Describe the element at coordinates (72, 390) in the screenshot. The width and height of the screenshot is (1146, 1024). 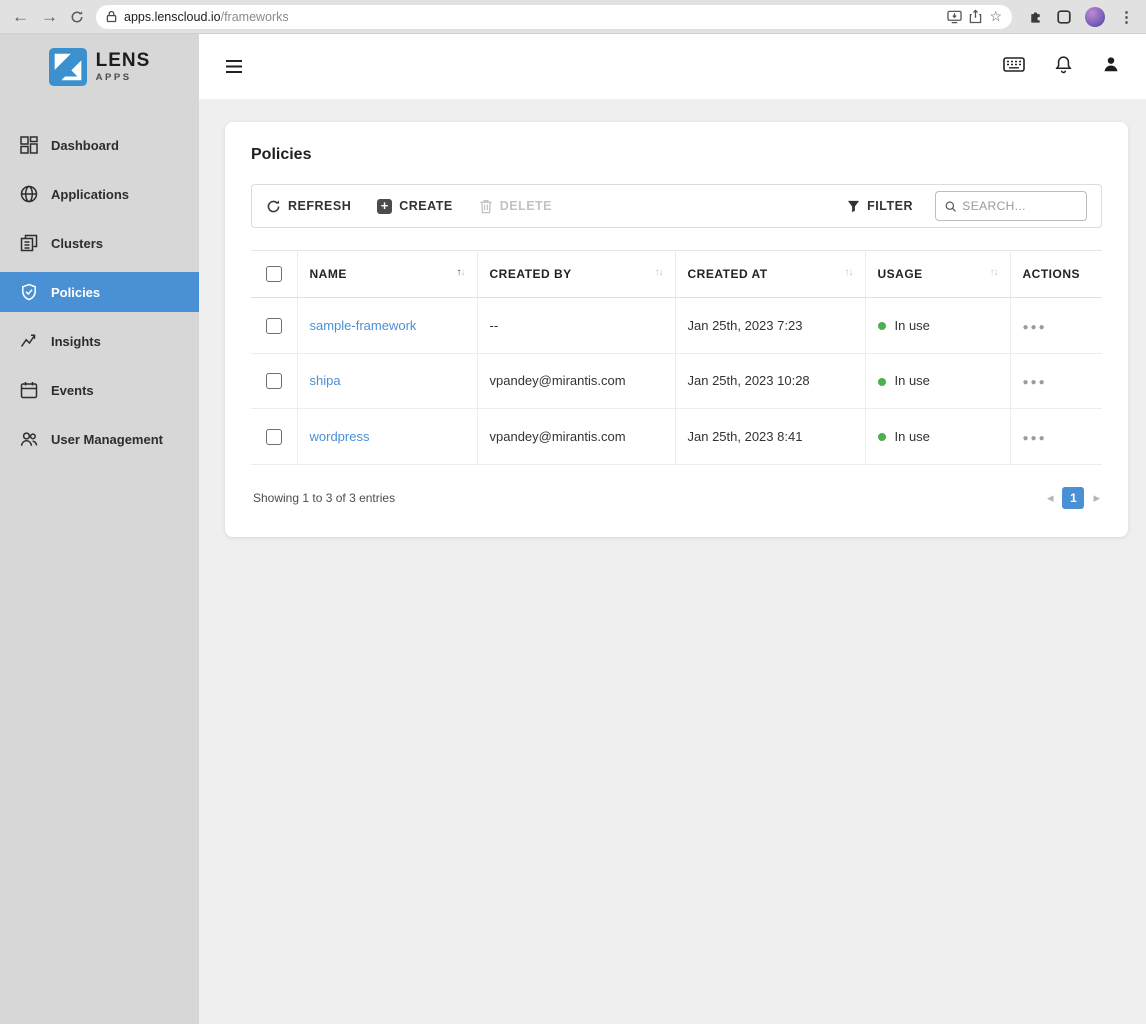
I see `sidebar-item-label: Events` at that location.